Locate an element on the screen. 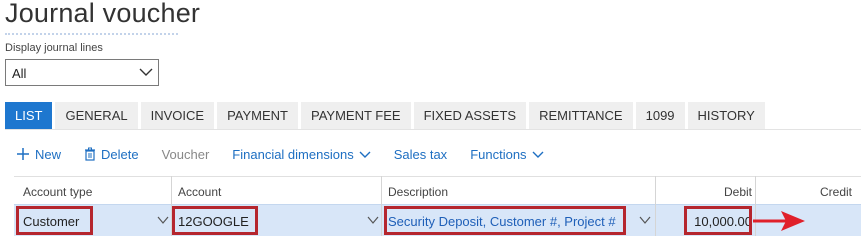 The image size is (861, 243). functions-menu: Functions is located at coordinates (507, 154).